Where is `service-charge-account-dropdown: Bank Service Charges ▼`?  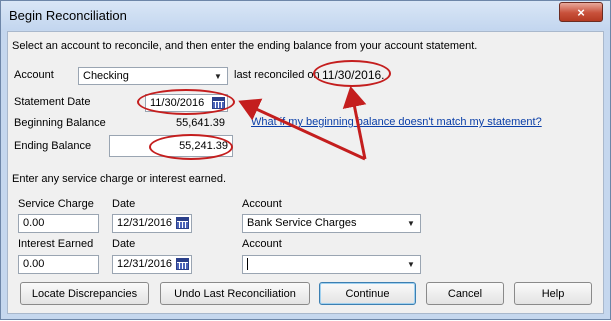 service-charge-account-dropdown: Bank Service Charges ▼ is located at coordinates (331, 223).